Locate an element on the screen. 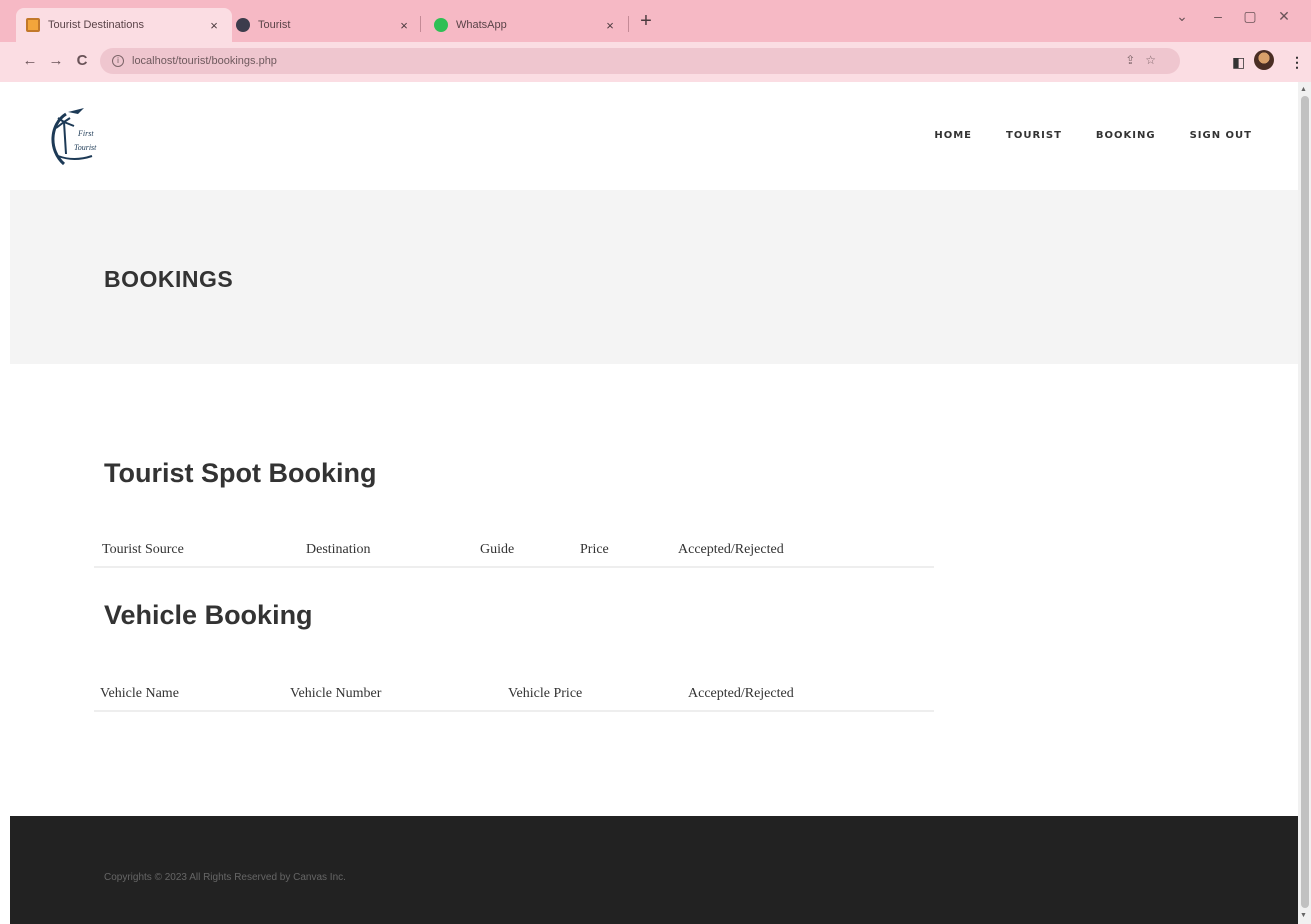 Image resolution: width=1311 pixels, height=924 pixels. reload-icon: C is located at coordinates (82, 60).